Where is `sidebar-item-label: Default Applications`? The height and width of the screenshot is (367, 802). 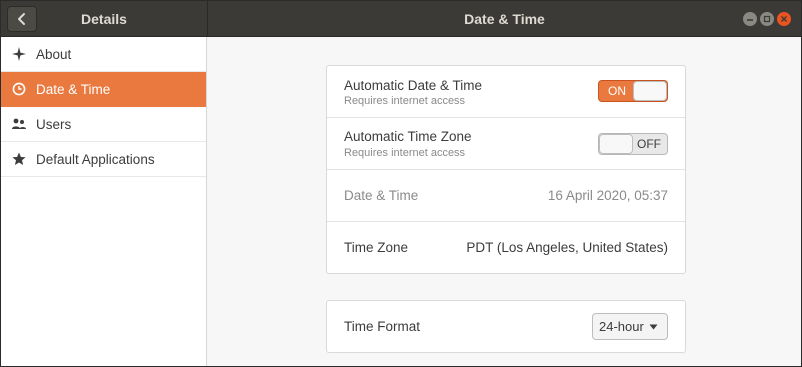 sidebar-item-label: Default Applications is located at coordinates (95, 159).